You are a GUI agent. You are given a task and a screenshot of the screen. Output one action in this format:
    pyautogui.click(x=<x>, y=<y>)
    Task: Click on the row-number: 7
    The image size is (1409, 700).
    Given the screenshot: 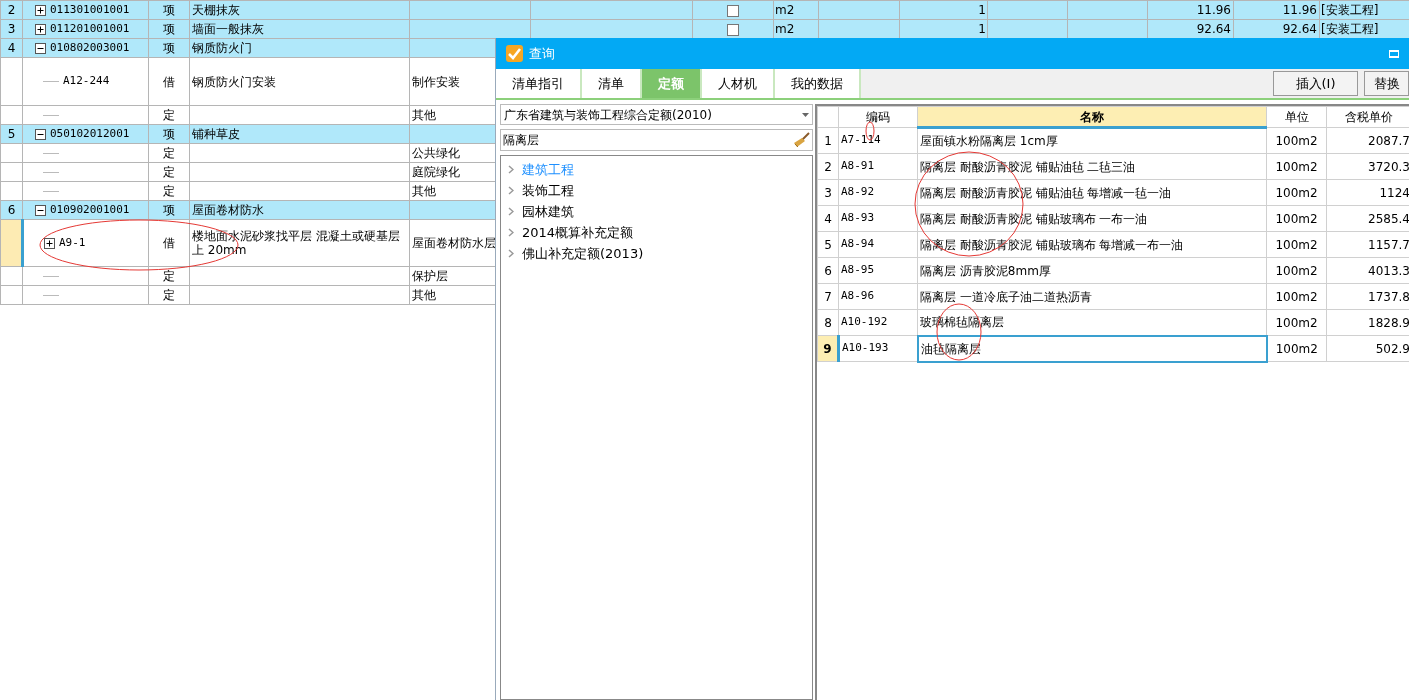 What is the action you would take?
    pyautogui.click(x=828, y=296)
    